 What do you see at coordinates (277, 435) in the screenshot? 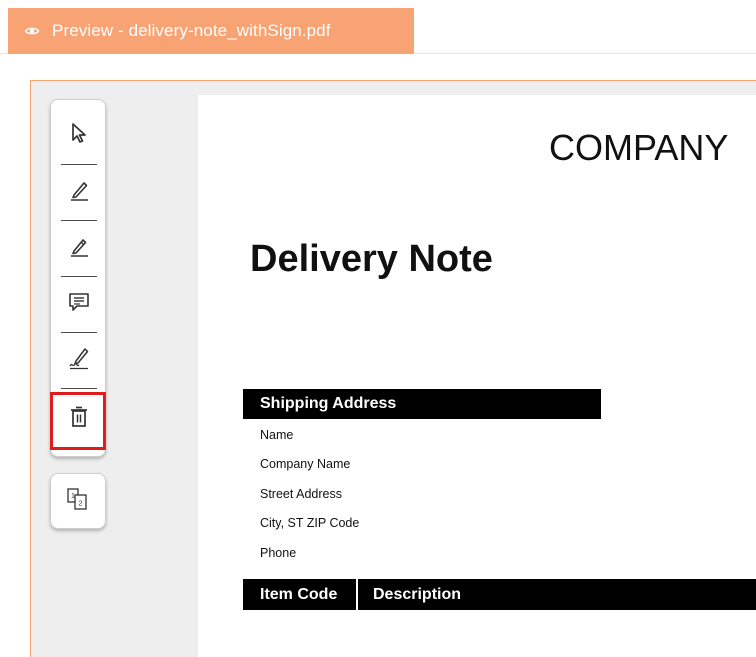
I see `shipping-name: Name` at bounding box center [277, 435].